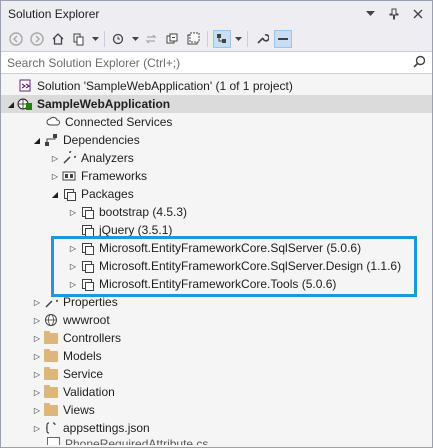 Image resolution: width=433 pixels, height=448 pixels. I want to click on properties-icon, so click(262, 39).